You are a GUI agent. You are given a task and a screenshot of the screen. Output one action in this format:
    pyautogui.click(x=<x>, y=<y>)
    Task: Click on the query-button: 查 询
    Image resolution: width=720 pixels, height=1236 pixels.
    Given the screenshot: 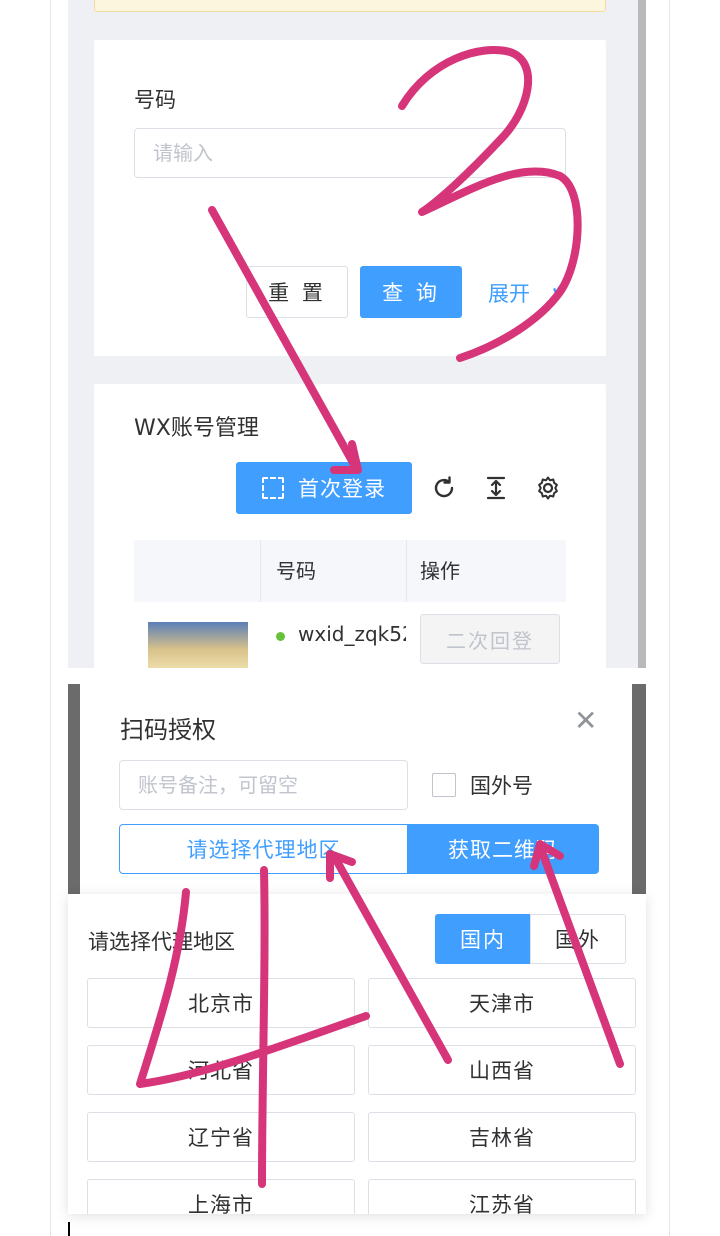 What is the action you would take?
    pyautogui.click(x=411, y=292)
    